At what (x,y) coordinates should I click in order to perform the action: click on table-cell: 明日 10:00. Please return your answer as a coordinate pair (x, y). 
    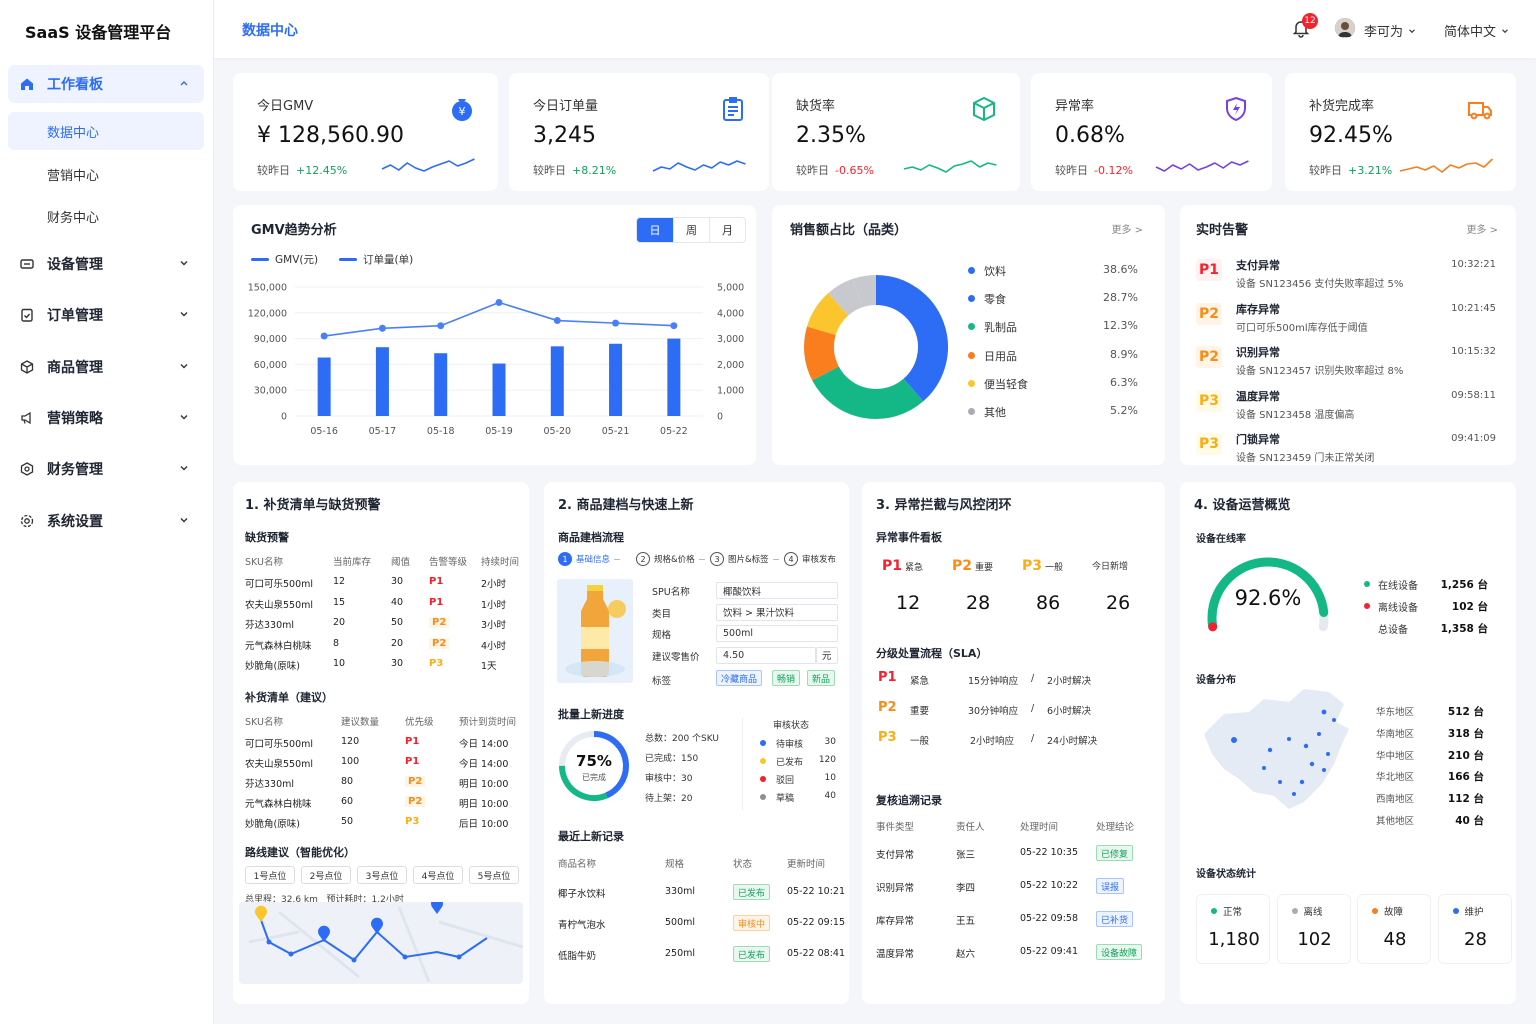
    Looking at the image, I should click on (484, 804).